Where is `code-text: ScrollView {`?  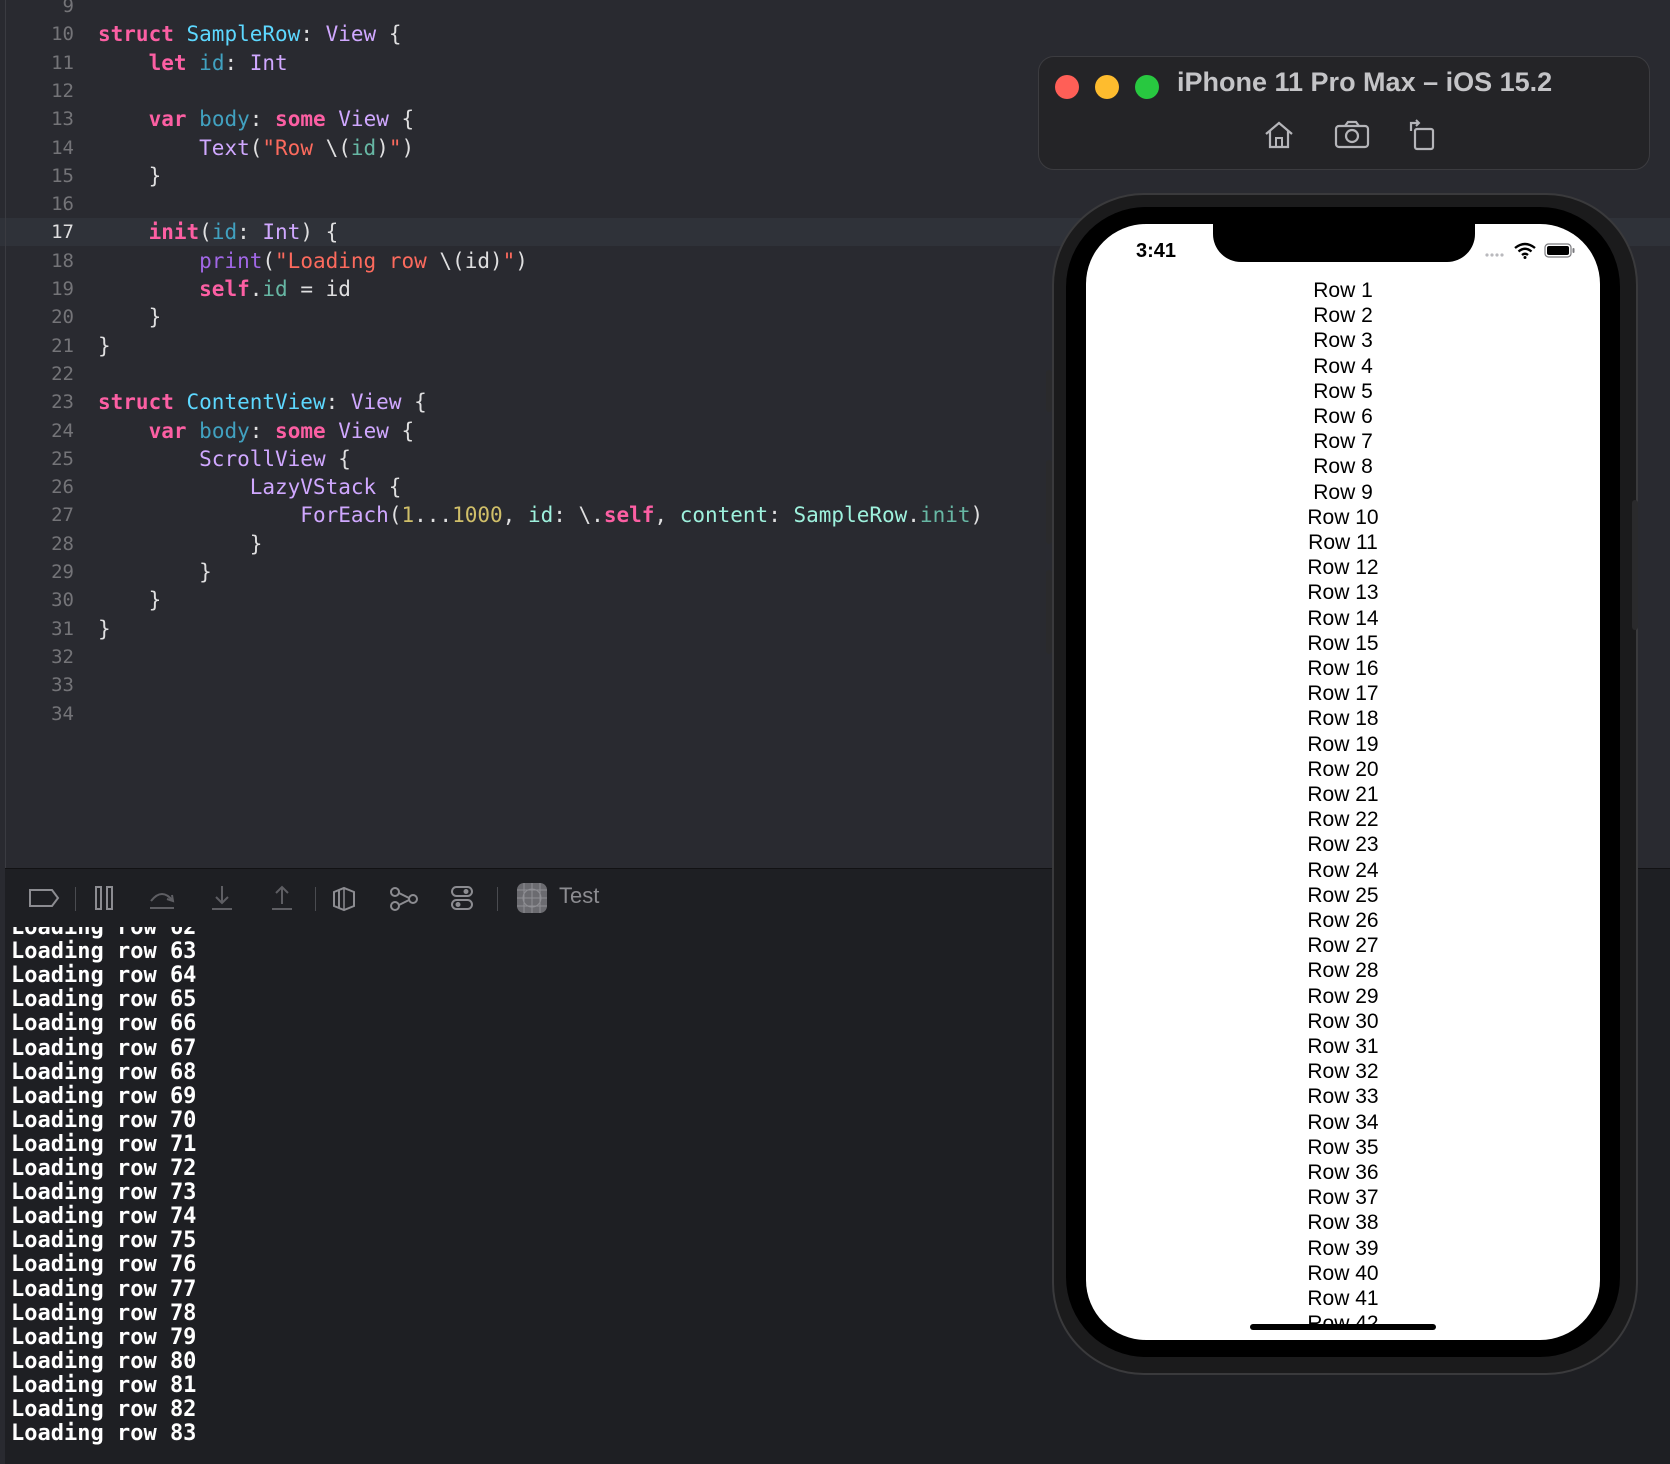
code-text: ScrollView { is located at coordinates (224, 459).